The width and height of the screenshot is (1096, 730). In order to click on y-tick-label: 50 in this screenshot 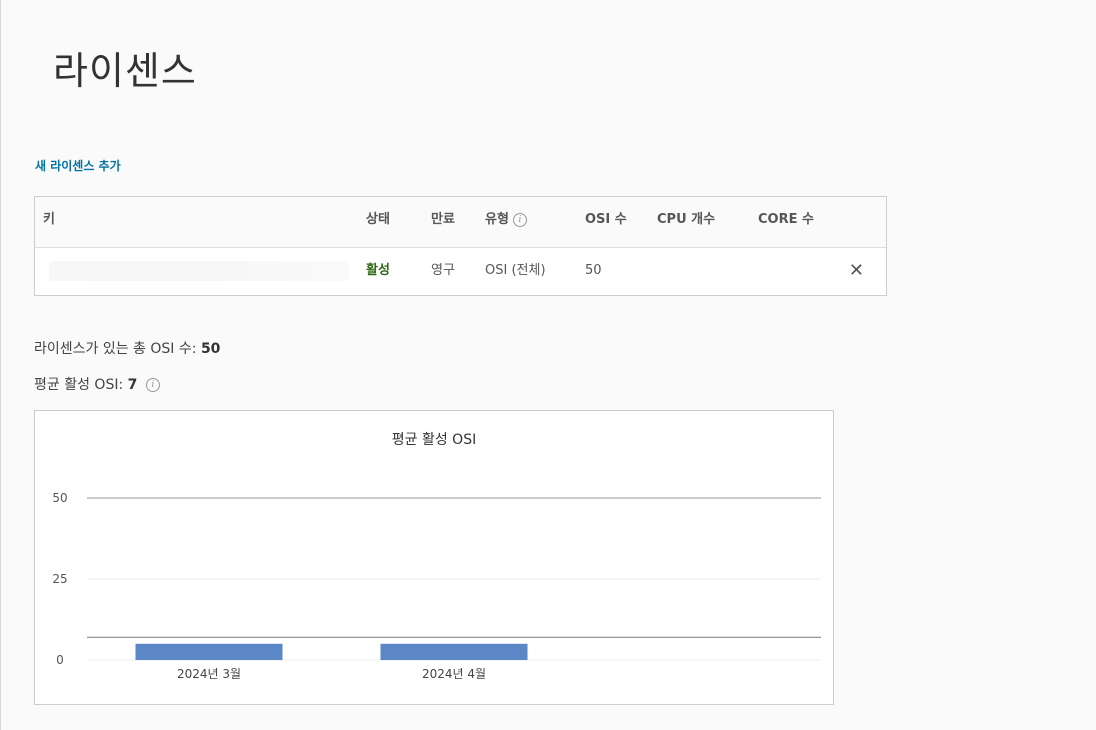, I will do `click(59, 498)`.